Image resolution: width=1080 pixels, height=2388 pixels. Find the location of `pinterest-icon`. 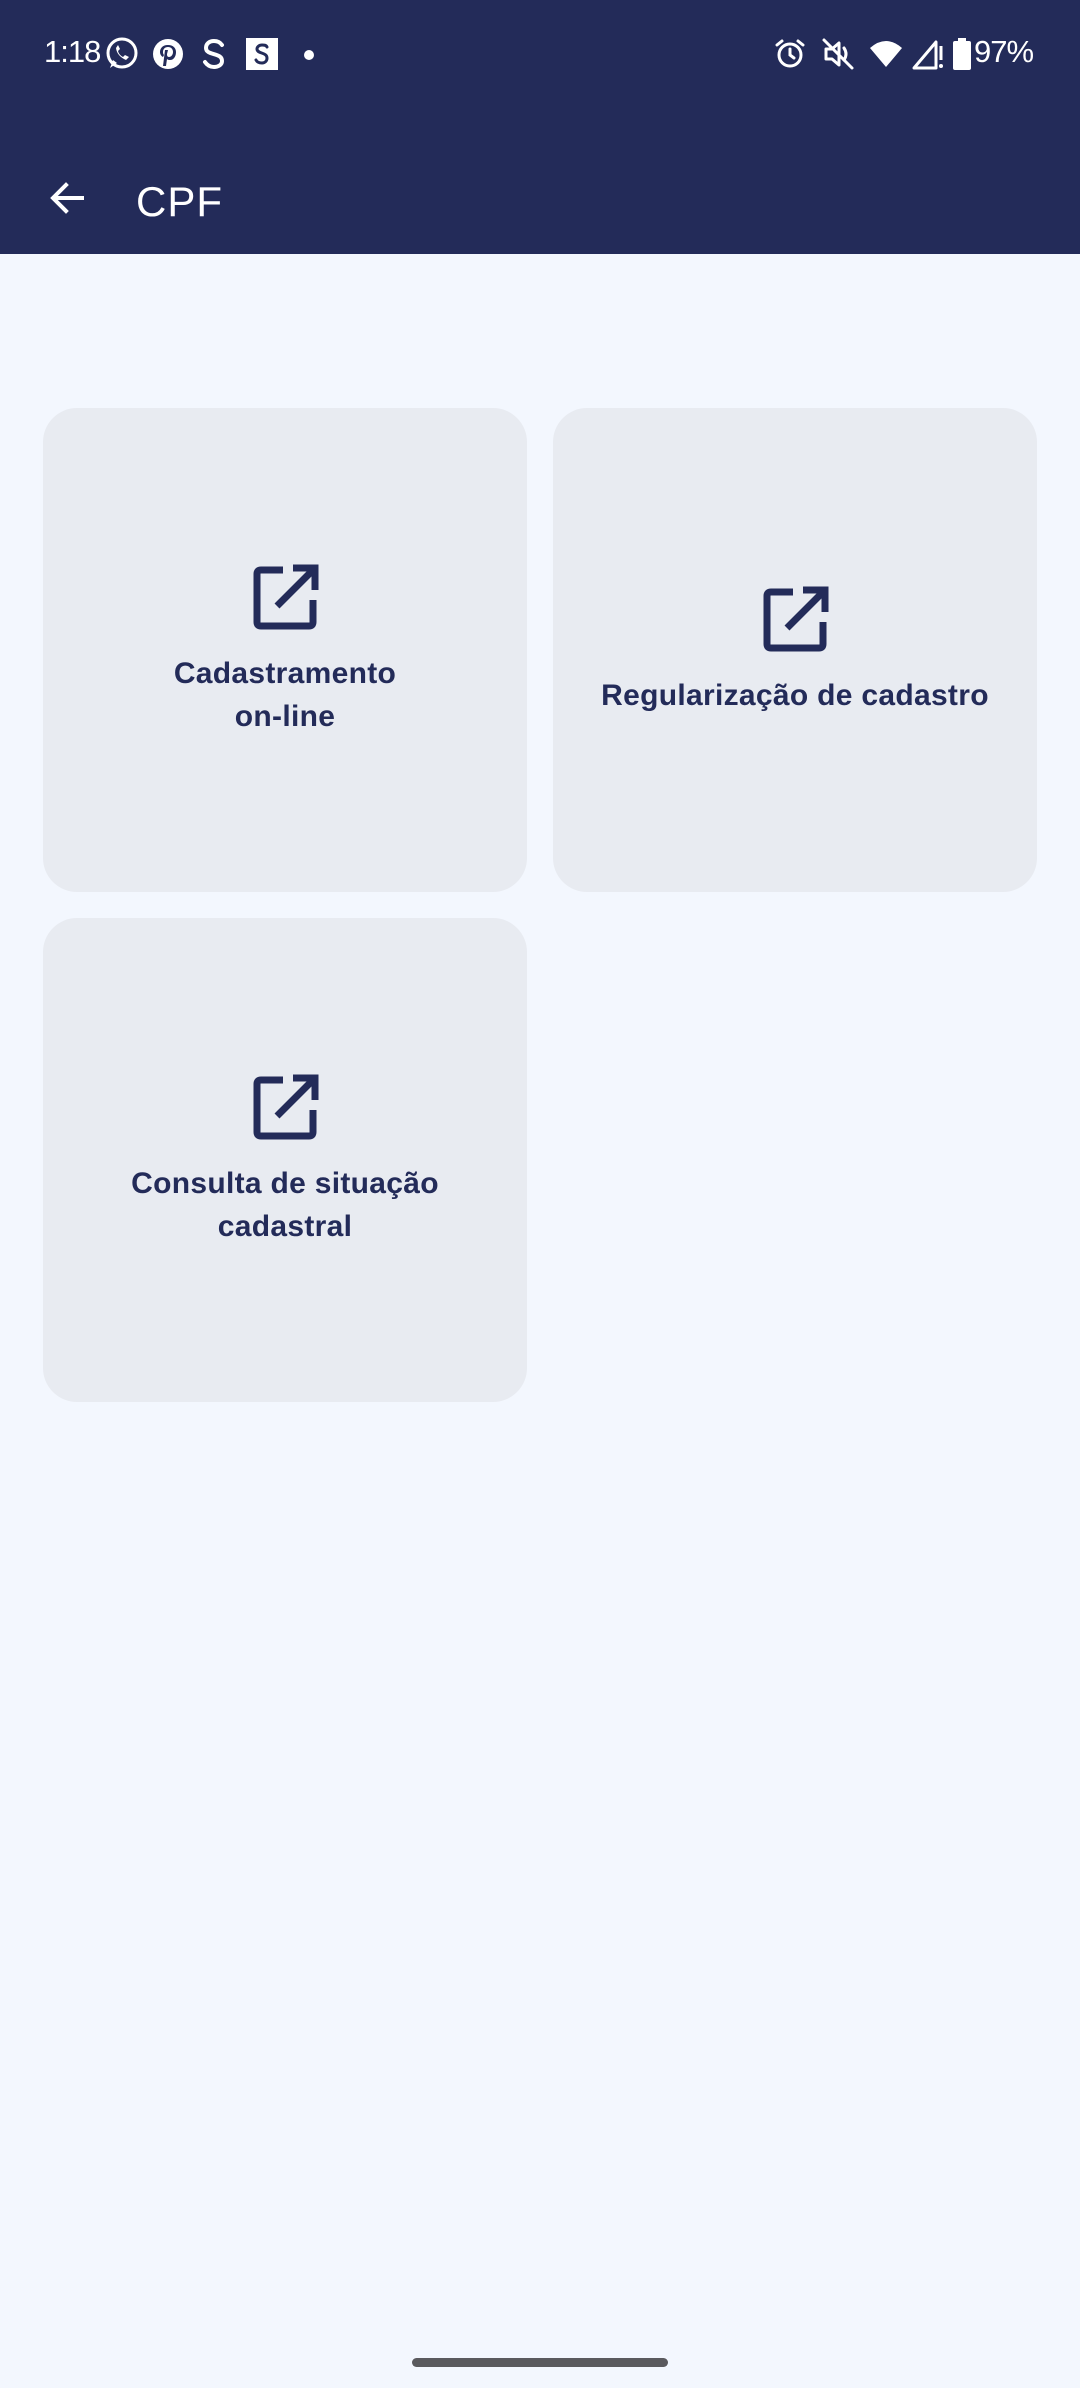

pinterest-icon is located at coordinates (168, 54).